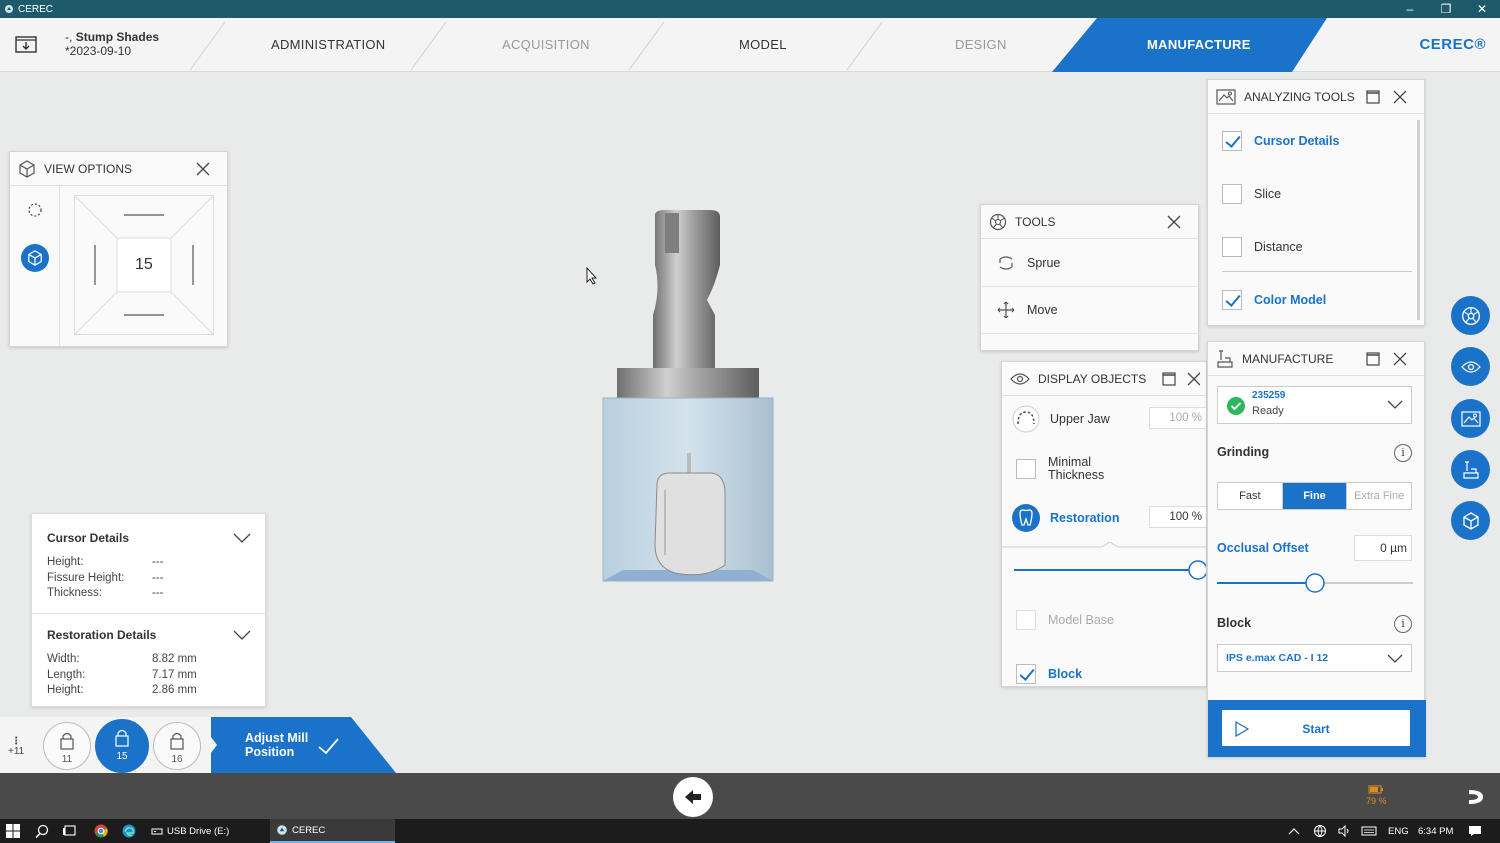  What do you see at coordinates (1470, 418) in the screenshot?
I see `analyzing-tools-toggle-button` at bounding box center [1470, 418].